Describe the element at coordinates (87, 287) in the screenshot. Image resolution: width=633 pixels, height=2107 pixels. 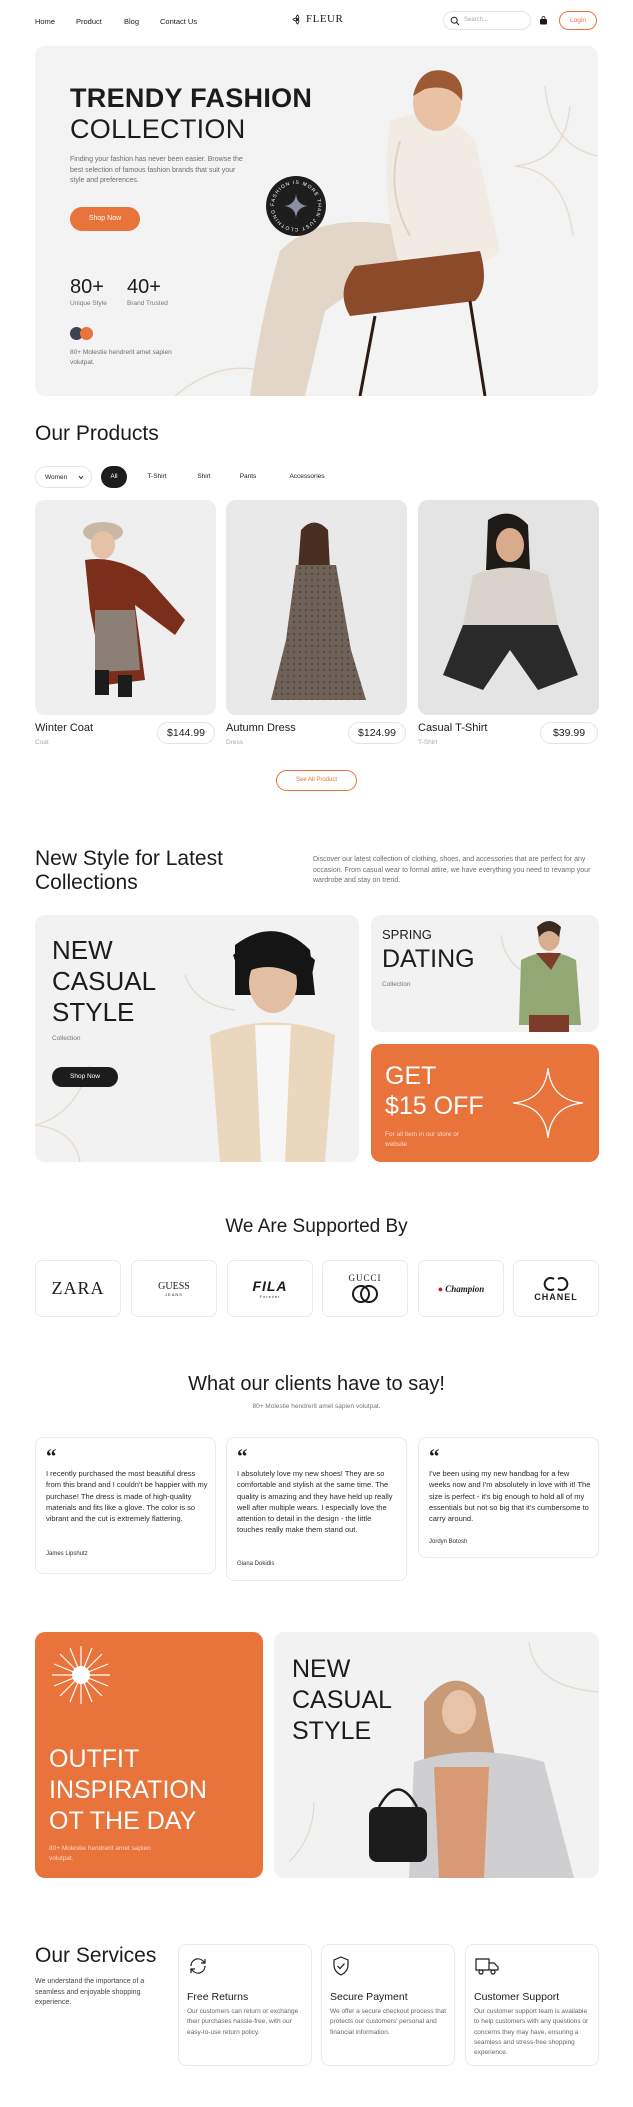
I see `stat-value-styles: 80+` at that location.